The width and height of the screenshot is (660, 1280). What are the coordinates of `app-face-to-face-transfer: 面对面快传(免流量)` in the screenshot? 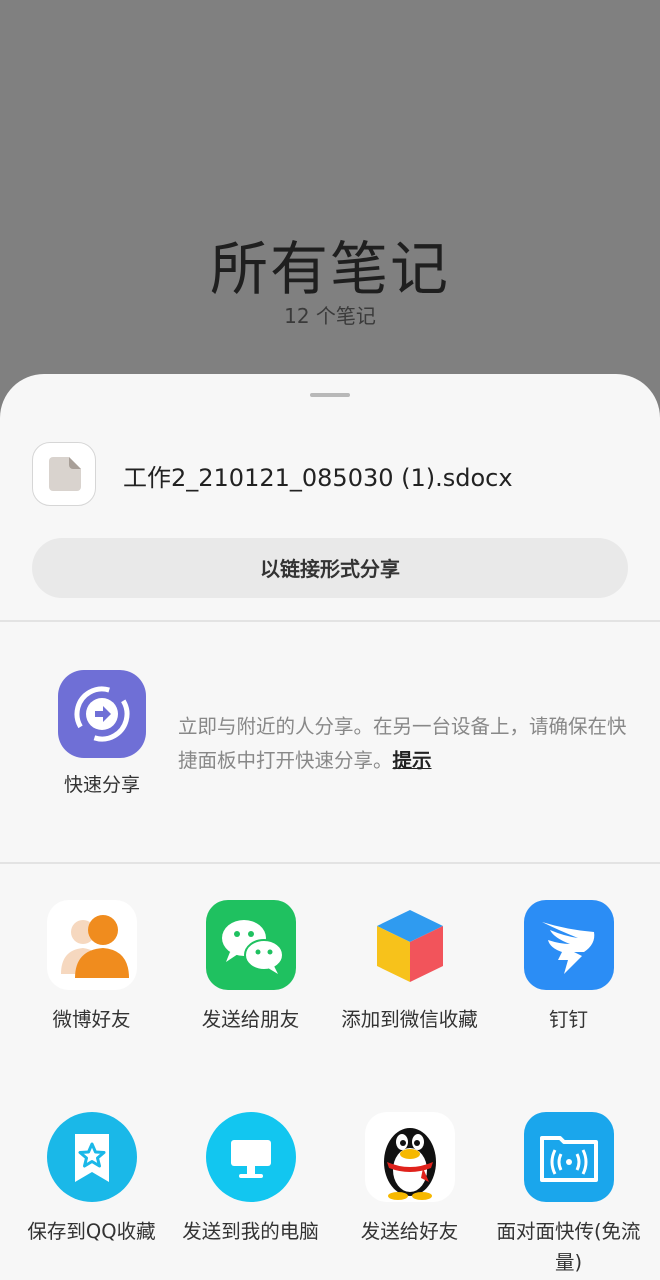 It's located at (568, 1195).